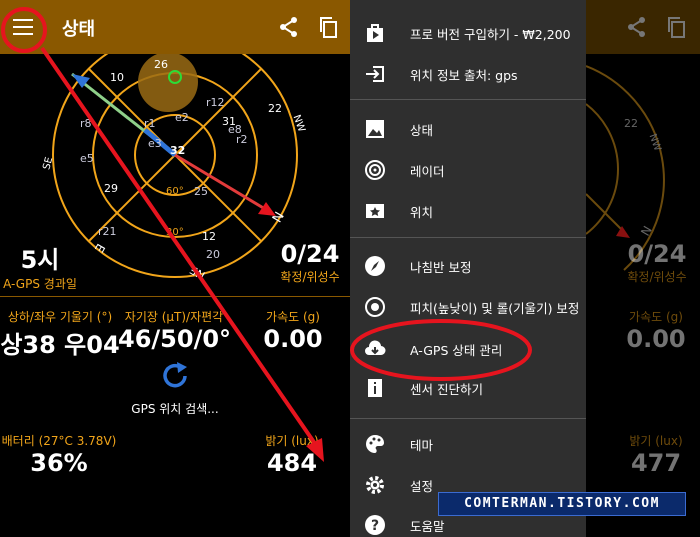 Image resolution: width=700 pixels, height=537 pixels. What do you see at coordinates (441, 350) in the screenshot?
I see `annotation-overlay` at bounding box center [441, 350].